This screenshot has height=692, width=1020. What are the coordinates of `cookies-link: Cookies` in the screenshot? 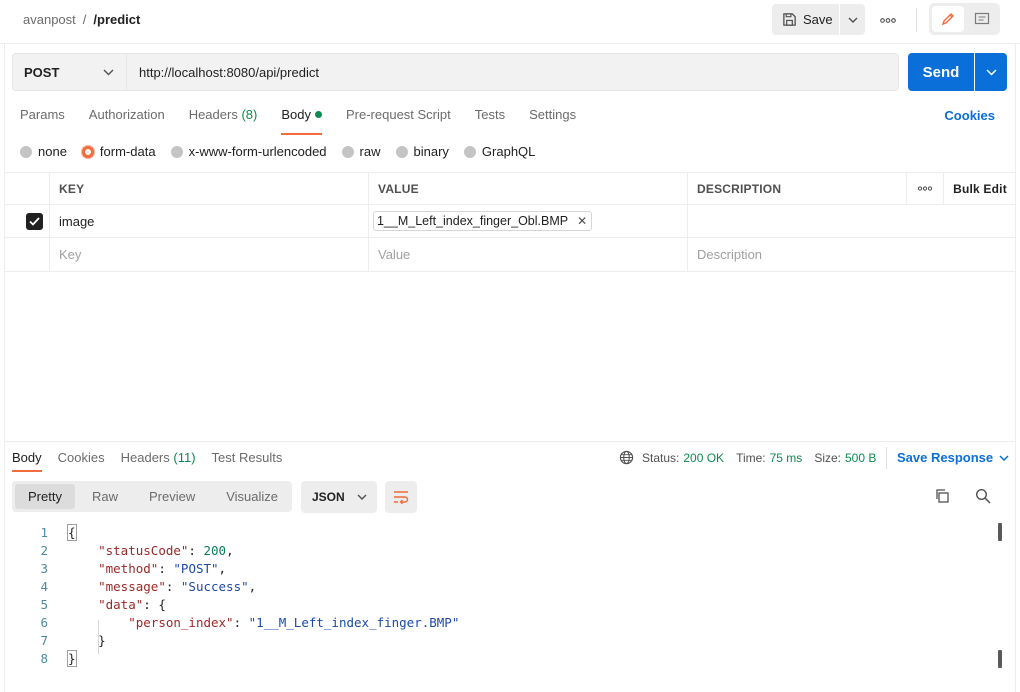 It's located at (969, 115).